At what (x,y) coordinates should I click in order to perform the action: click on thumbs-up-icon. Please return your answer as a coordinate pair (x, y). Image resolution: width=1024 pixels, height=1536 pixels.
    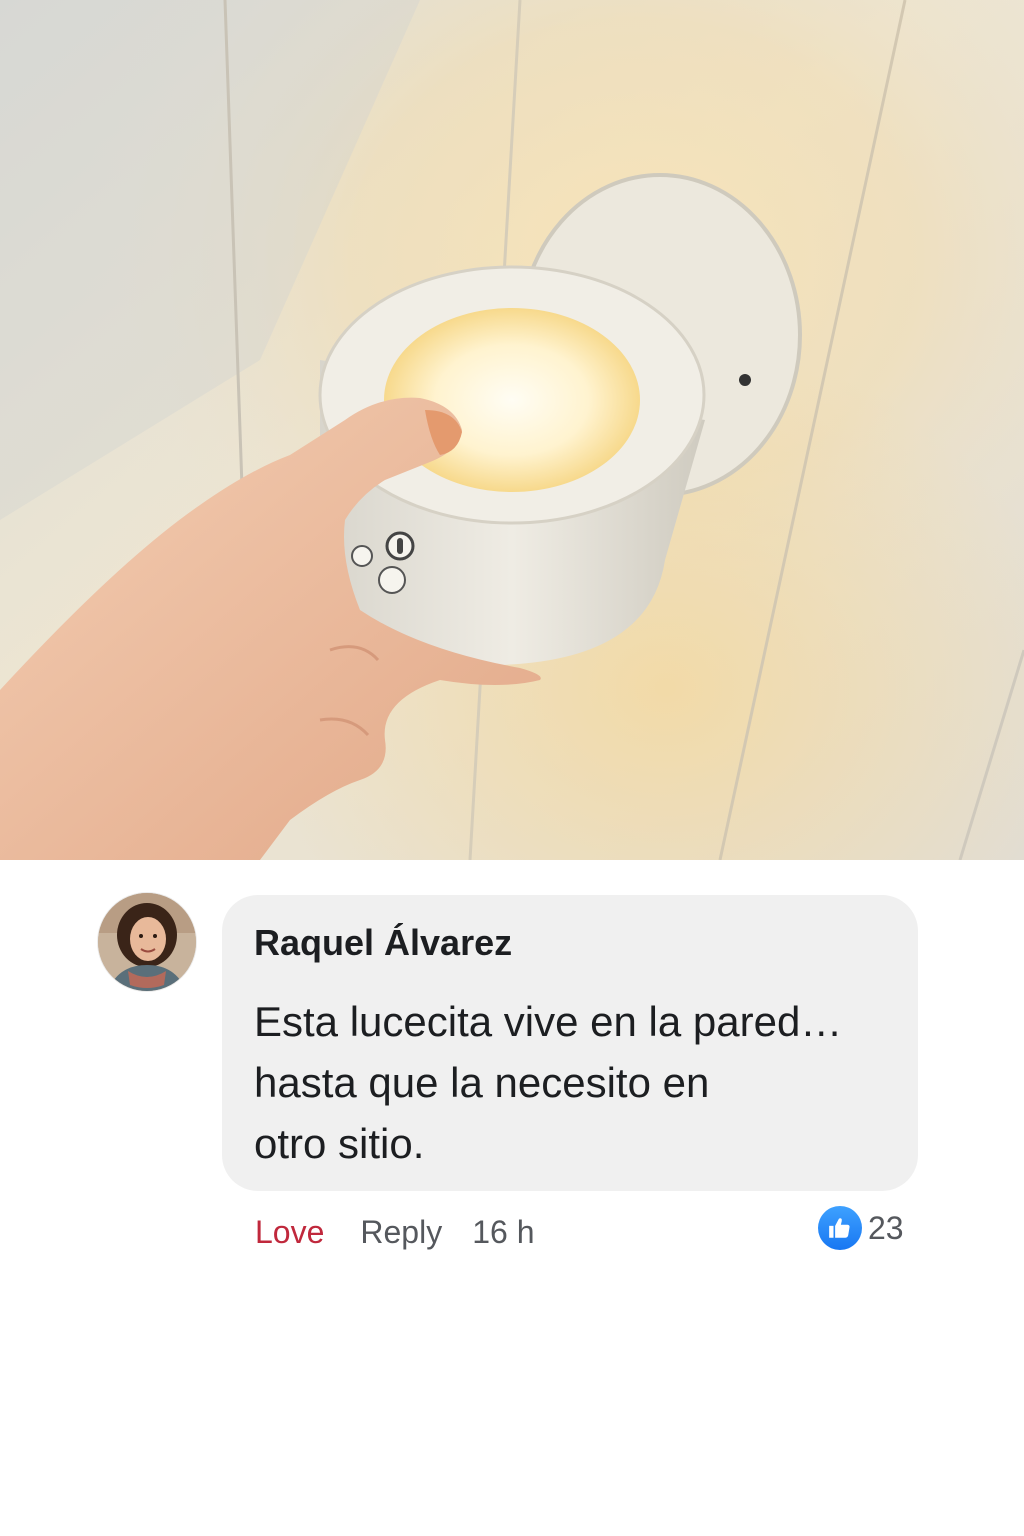
    Looking at the image, I should click on (840, 1228).